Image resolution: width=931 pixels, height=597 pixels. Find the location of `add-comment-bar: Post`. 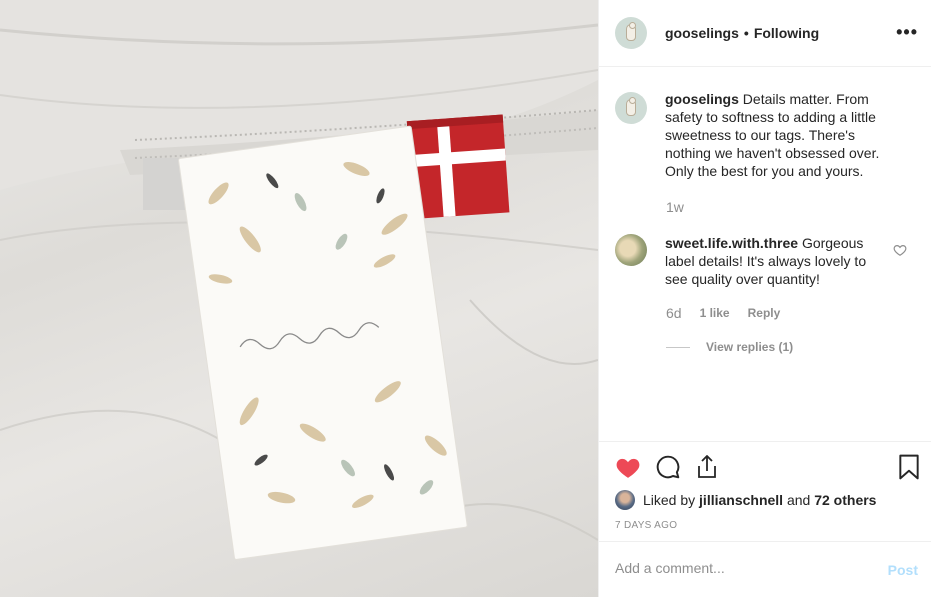

add-comment-bar: Post is located at coordinates (765, 569).